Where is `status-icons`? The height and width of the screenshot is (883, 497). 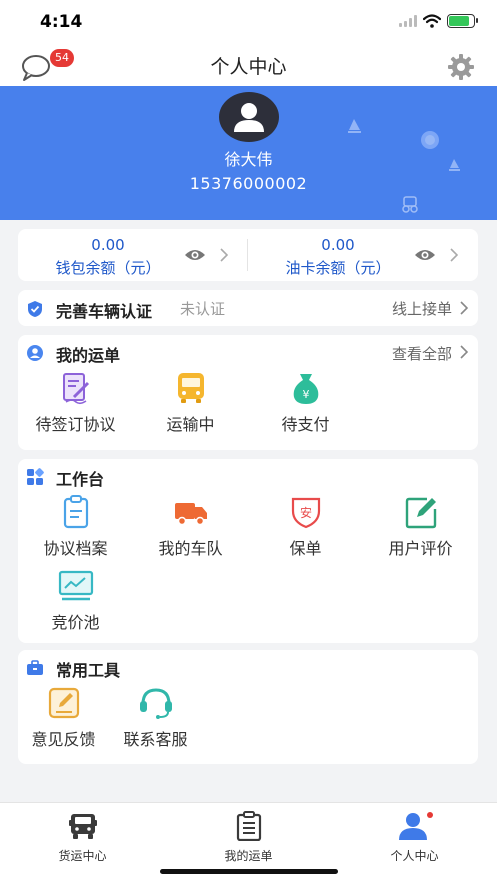
status-icons is located at coordinates (438, 21).